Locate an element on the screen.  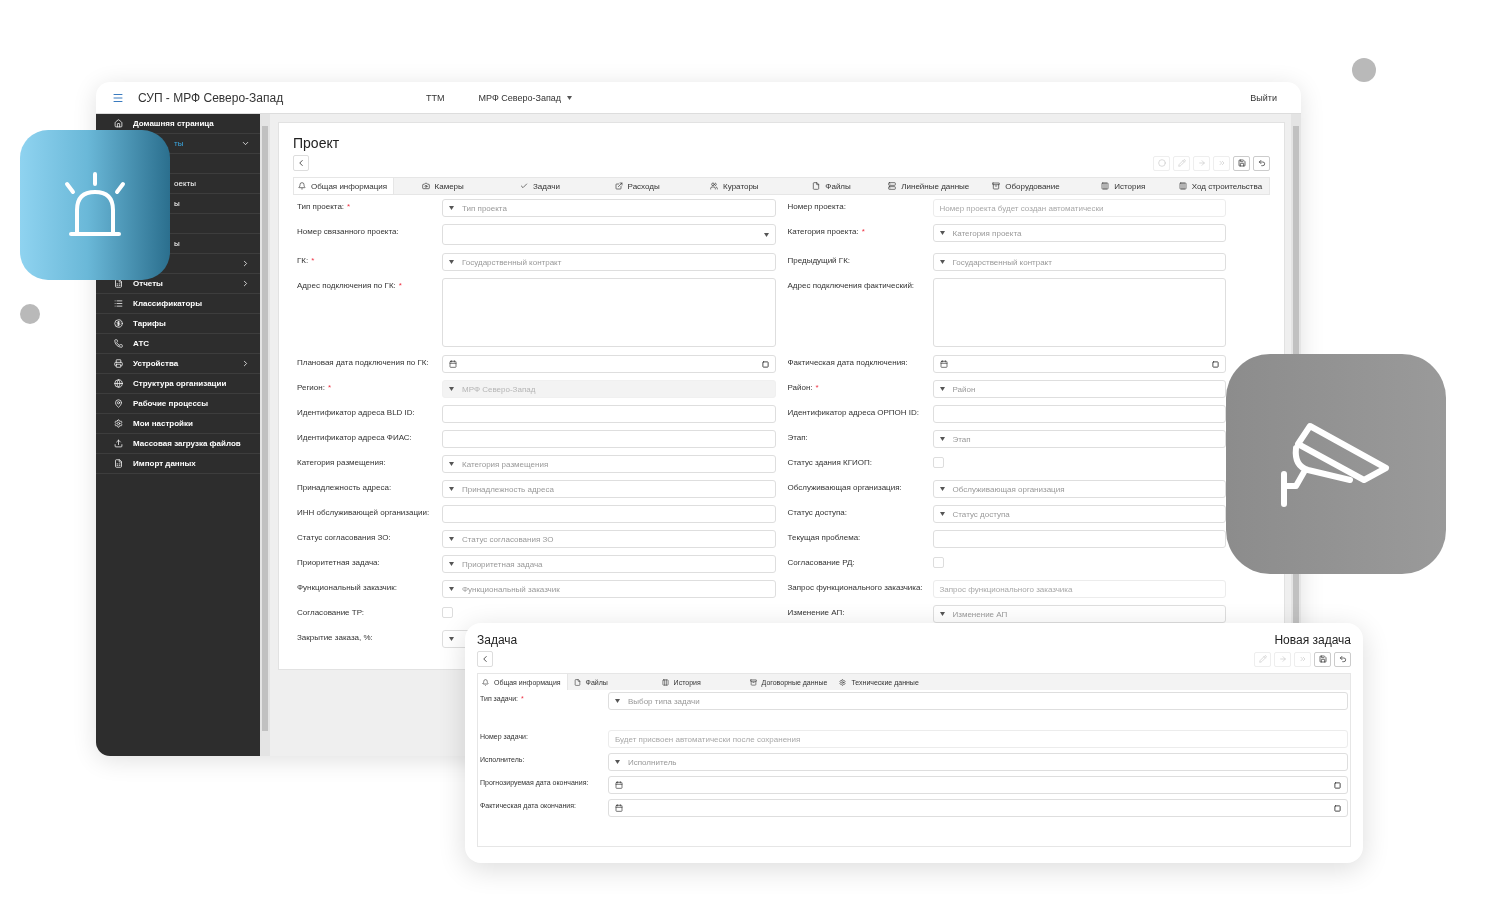
select-field is located at coordinates (609, 234).